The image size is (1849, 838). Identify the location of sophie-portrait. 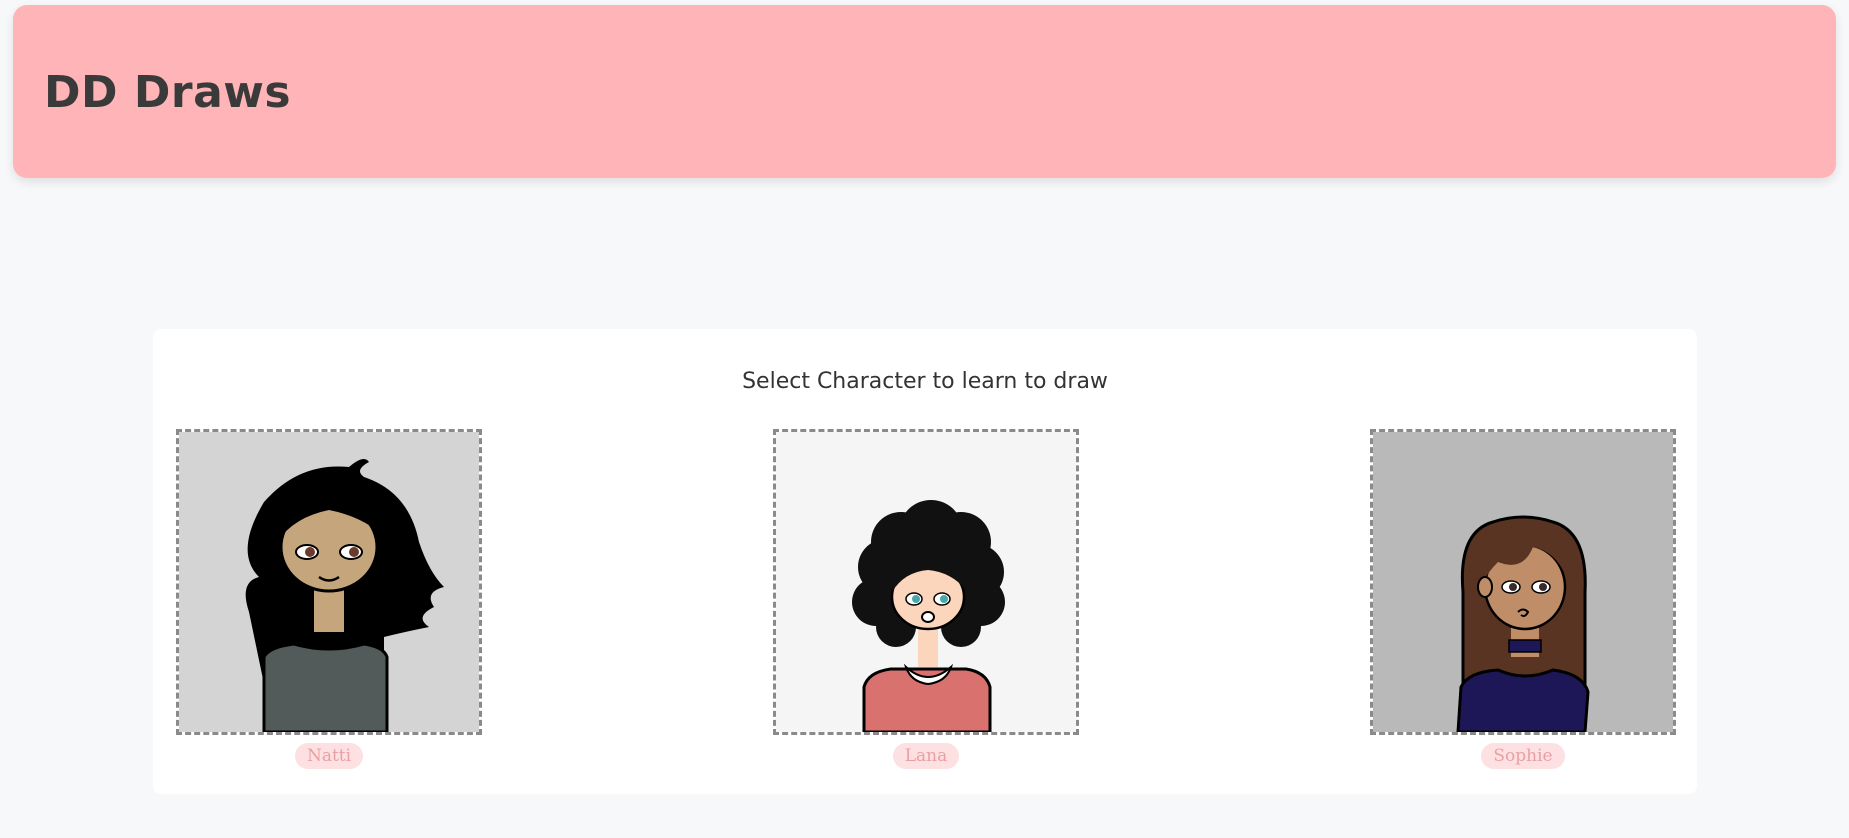
(1523, 582).